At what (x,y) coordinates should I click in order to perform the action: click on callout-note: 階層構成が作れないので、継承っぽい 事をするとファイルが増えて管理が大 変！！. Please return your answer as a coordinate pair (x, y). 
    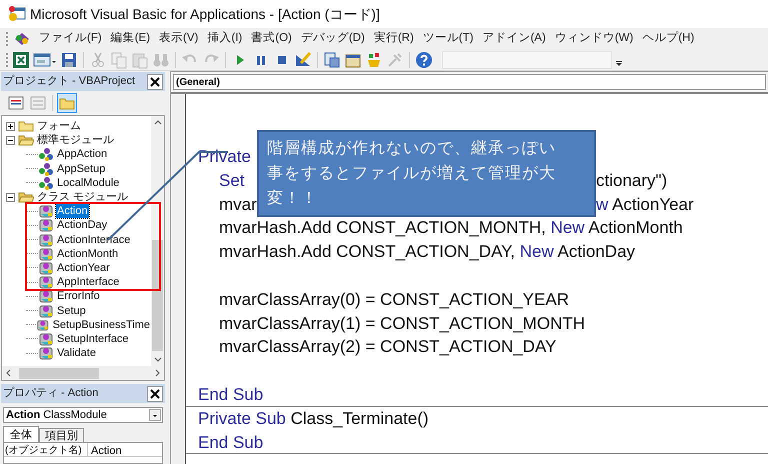
    Looking at the image, I should click on (426, 173).